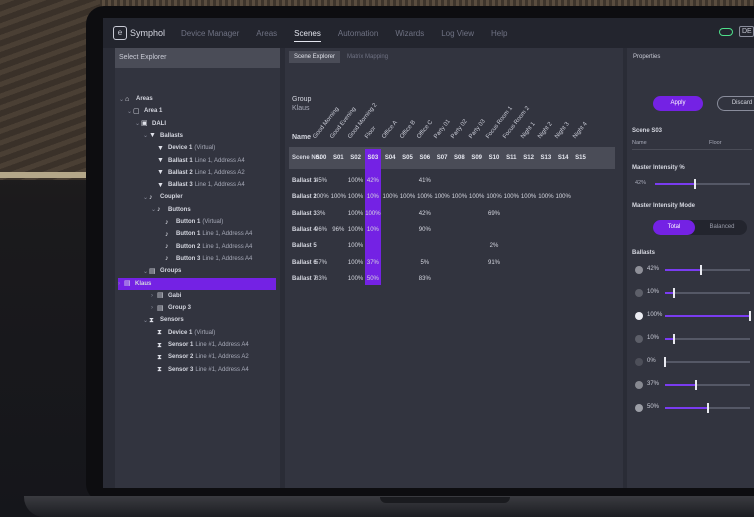 The width and height of the screenshot is (754, 517). What do you see at coordinates (477, 158) in the screenshot?
I see `scene-number-header: S09` at bounding box center [477, 158].